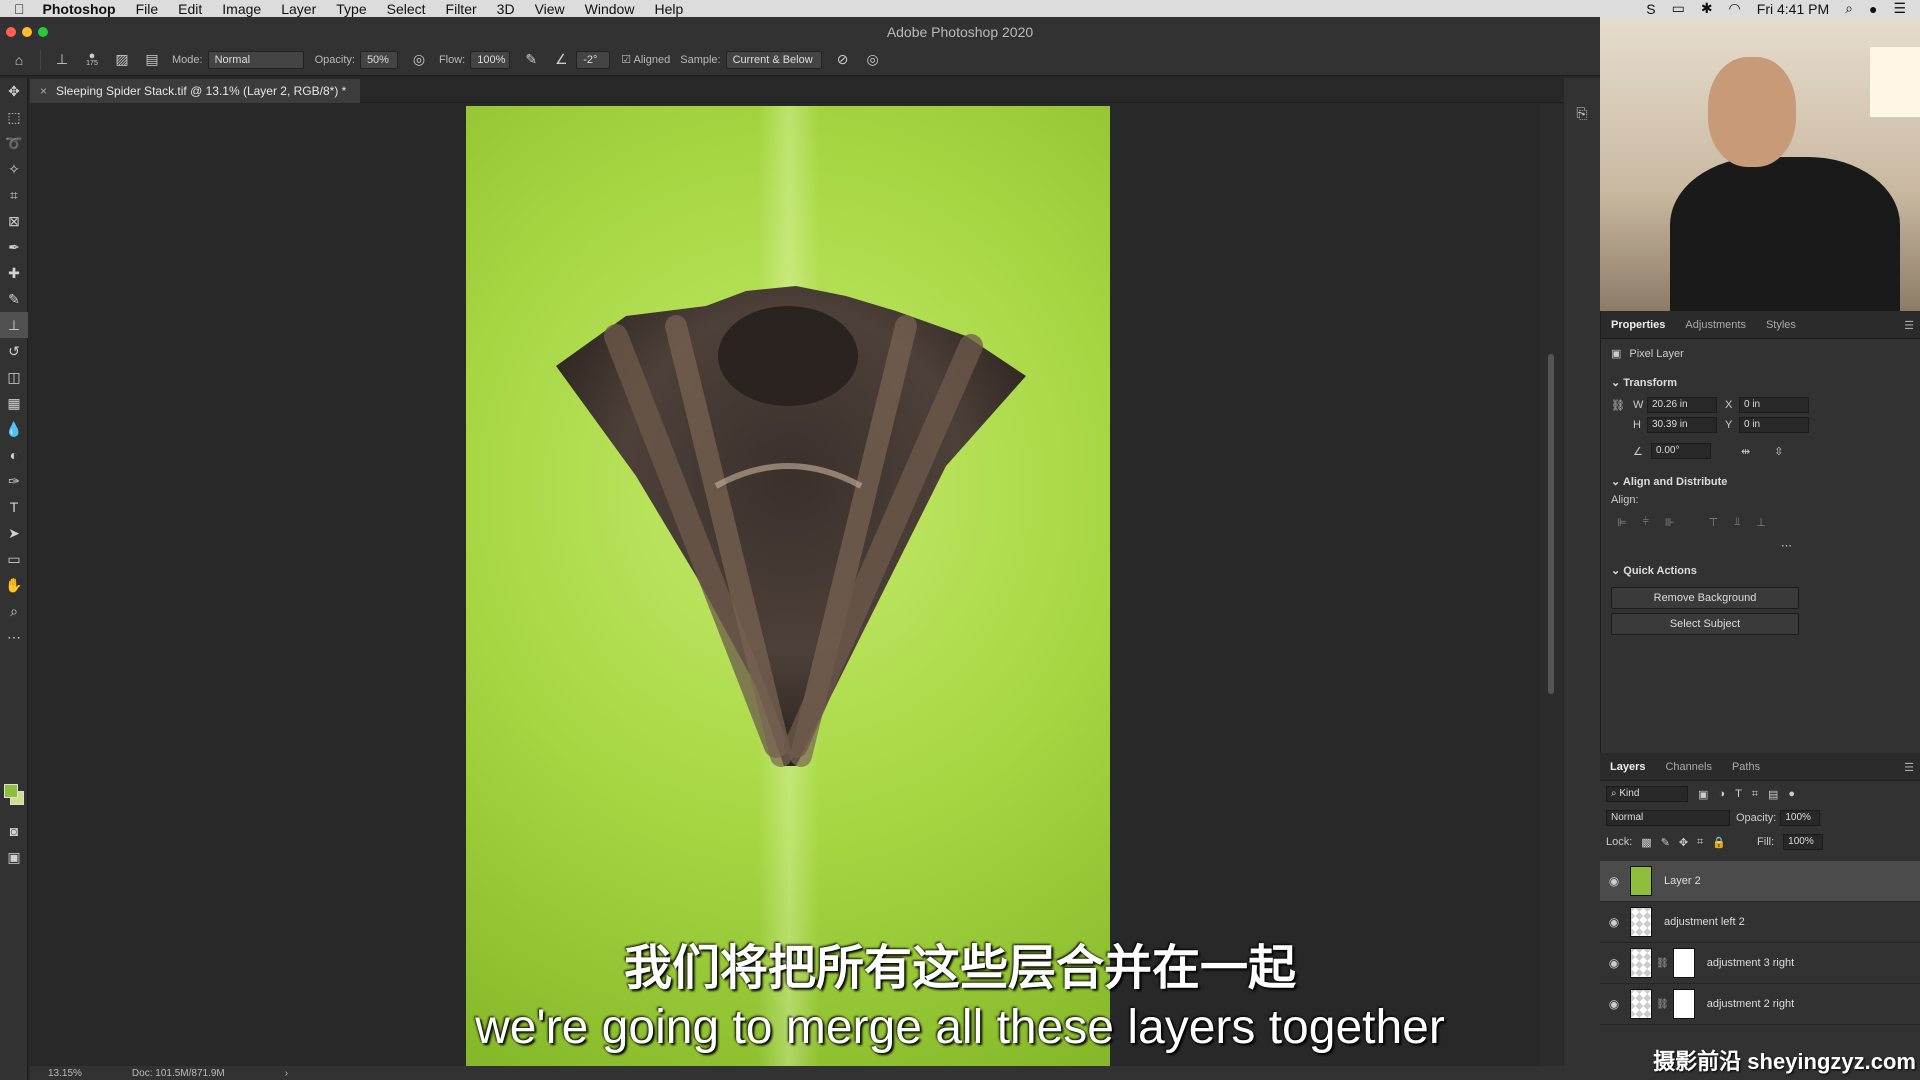 The height and width of the screenshot is (1080, 1920). I want to click on pressure-opacity-icon: ◎, so click(419, 60).